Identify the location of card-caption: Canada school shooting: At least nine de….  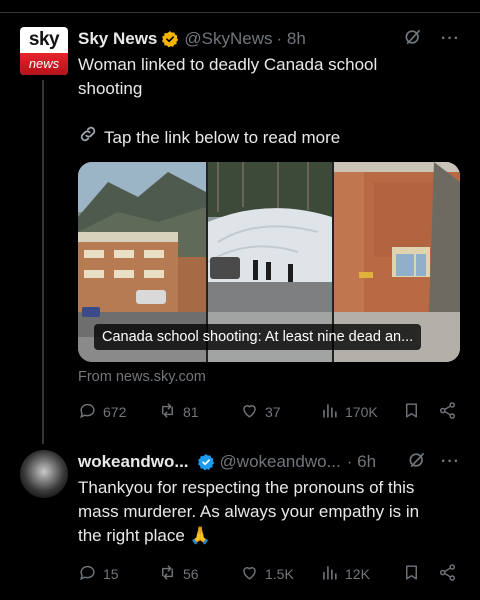
(258, 337).